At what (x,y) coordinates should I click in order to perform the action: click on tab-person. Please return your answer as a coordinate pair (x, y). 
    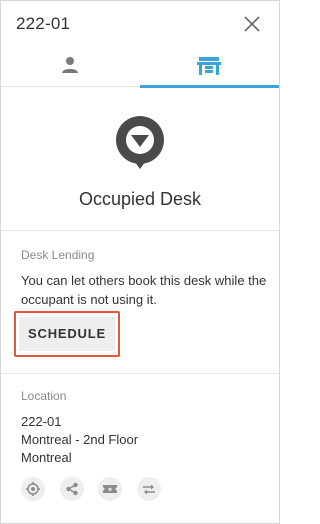
    Looking at the image, I should click on (70, 66).